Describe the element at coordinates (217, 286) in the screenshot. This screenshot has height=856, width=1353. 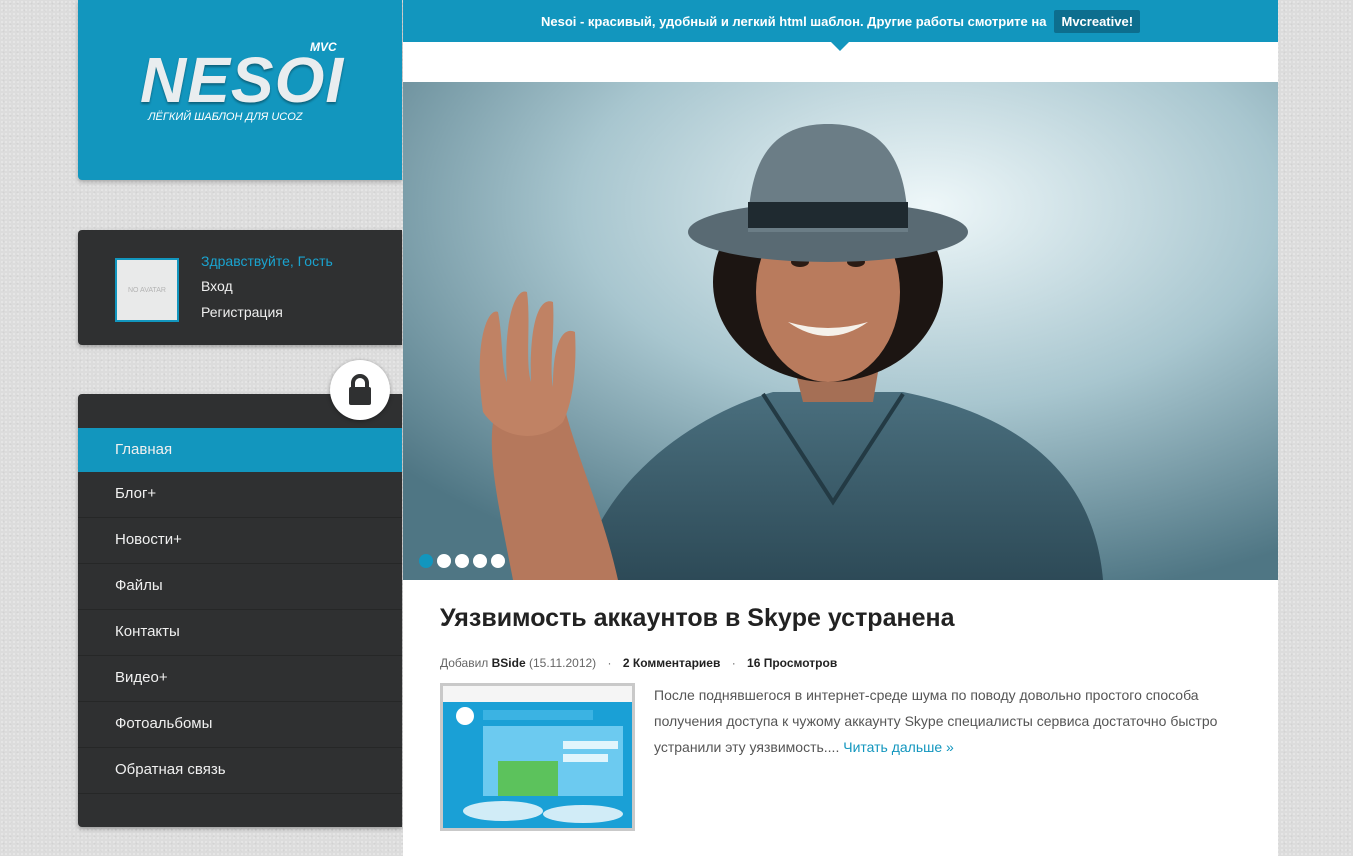
I see `login-link: Вход` at that location.